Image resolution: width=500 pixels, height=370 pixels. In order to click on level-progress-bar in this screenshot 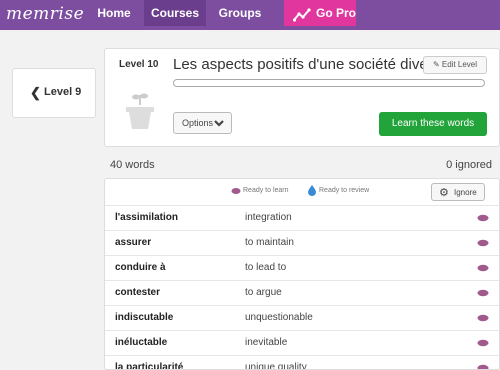, I will do `click(329, 83)`.